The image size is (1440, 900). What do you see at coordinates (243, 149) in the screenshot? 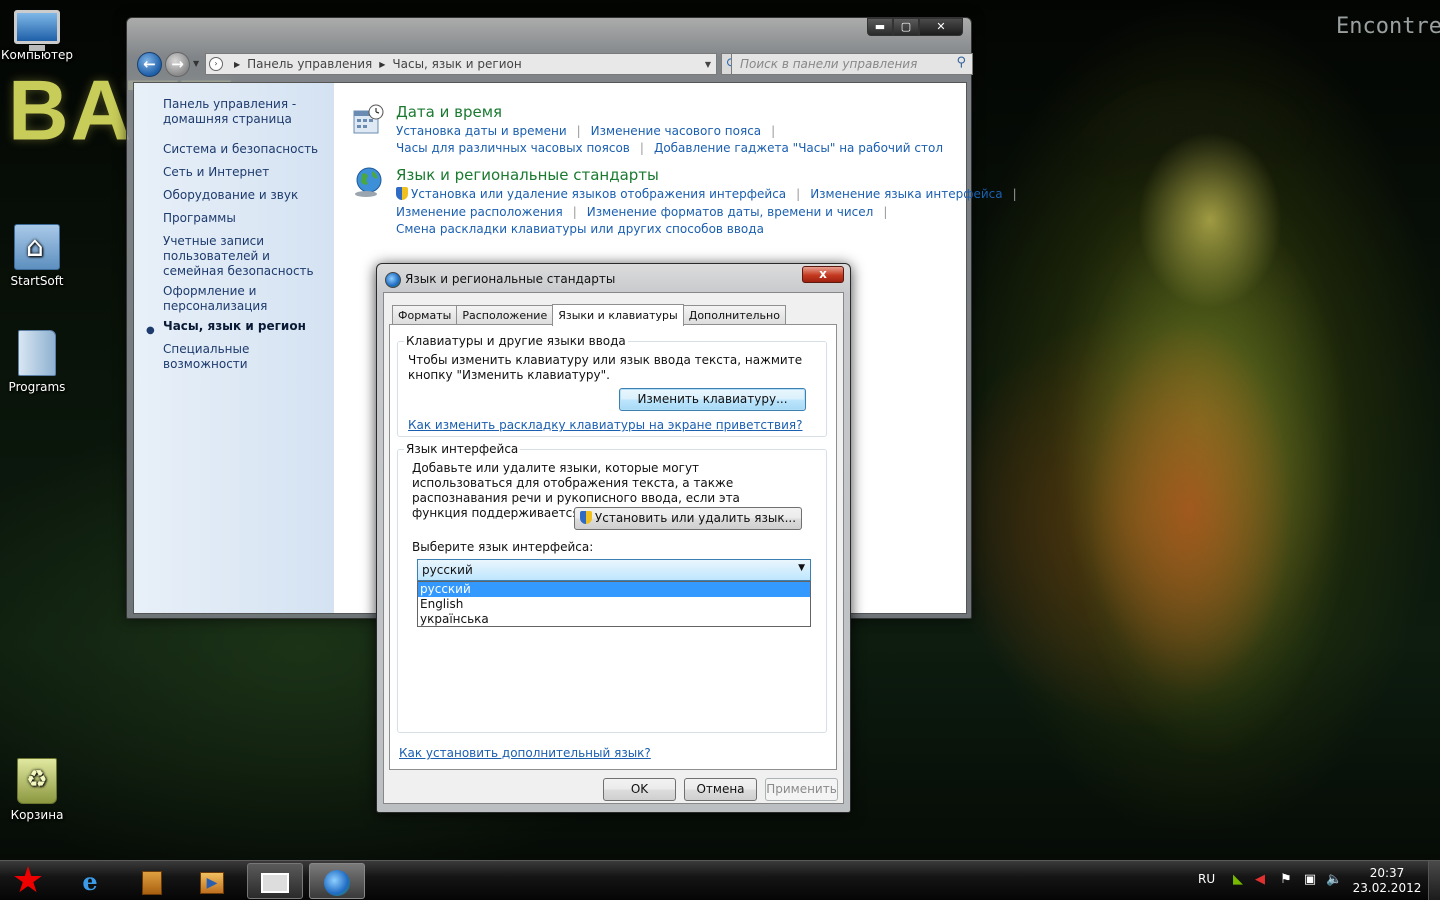
I see `sidebar-item-system-security: Система и безопасность` at bounding box center [243, 149].